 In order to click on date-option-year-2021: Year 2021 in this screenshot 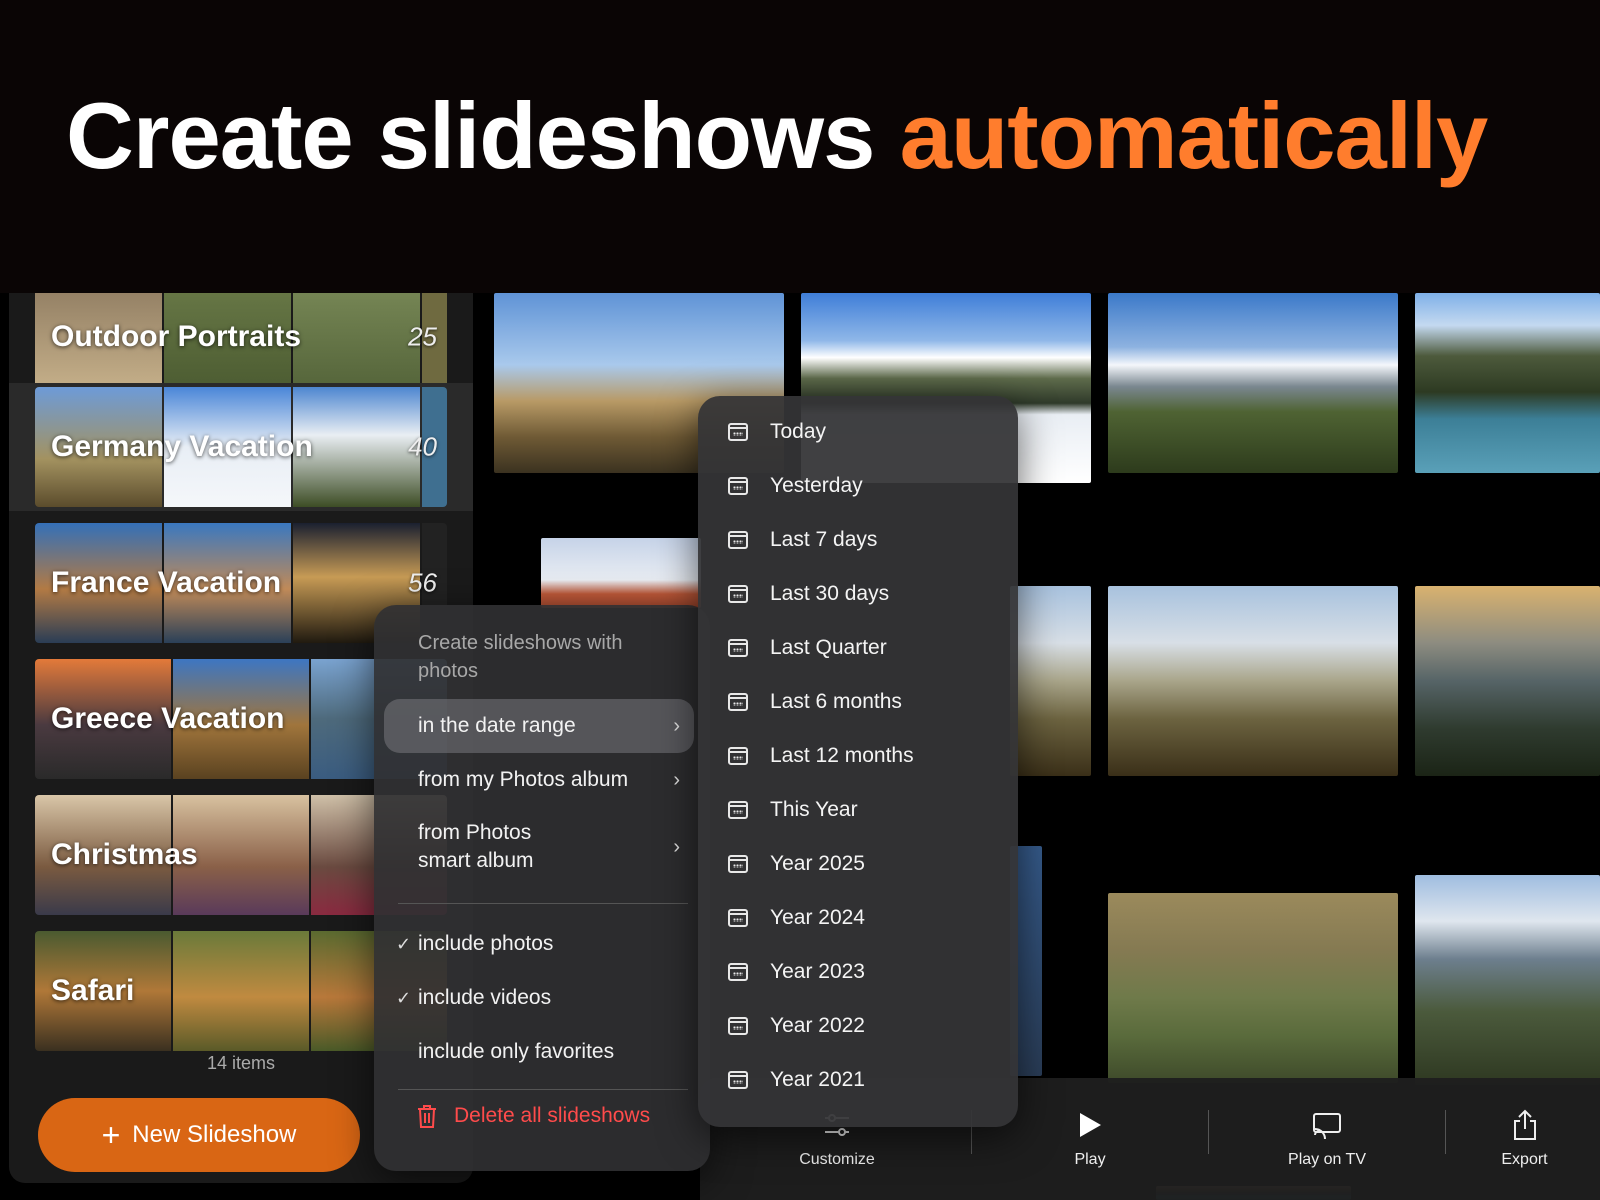, I will do `click(796, 1080)`.